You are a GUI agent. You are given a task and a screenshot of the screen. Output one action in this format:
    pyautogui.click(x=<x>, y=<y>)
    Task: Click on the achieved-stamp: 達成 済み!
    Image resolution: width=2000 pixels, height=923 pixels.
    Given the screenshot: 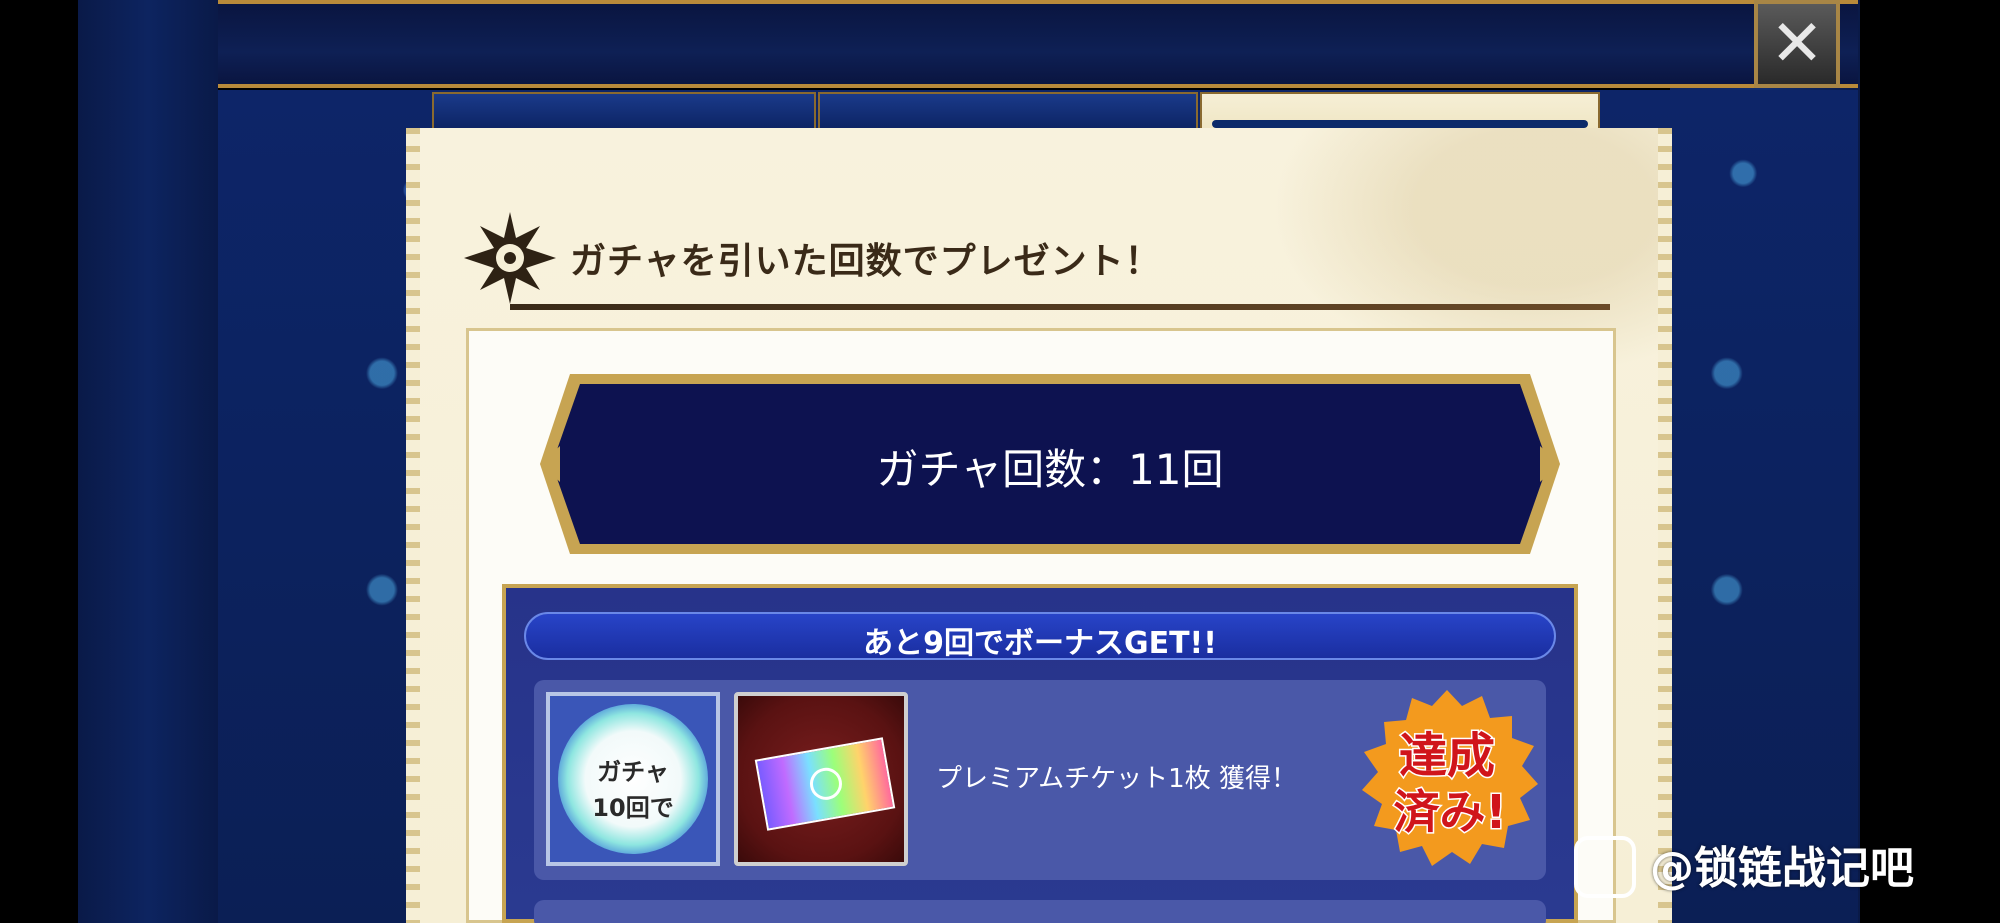 What is the action you would take?
    pyautogui.click(x=1450, y=778)
    